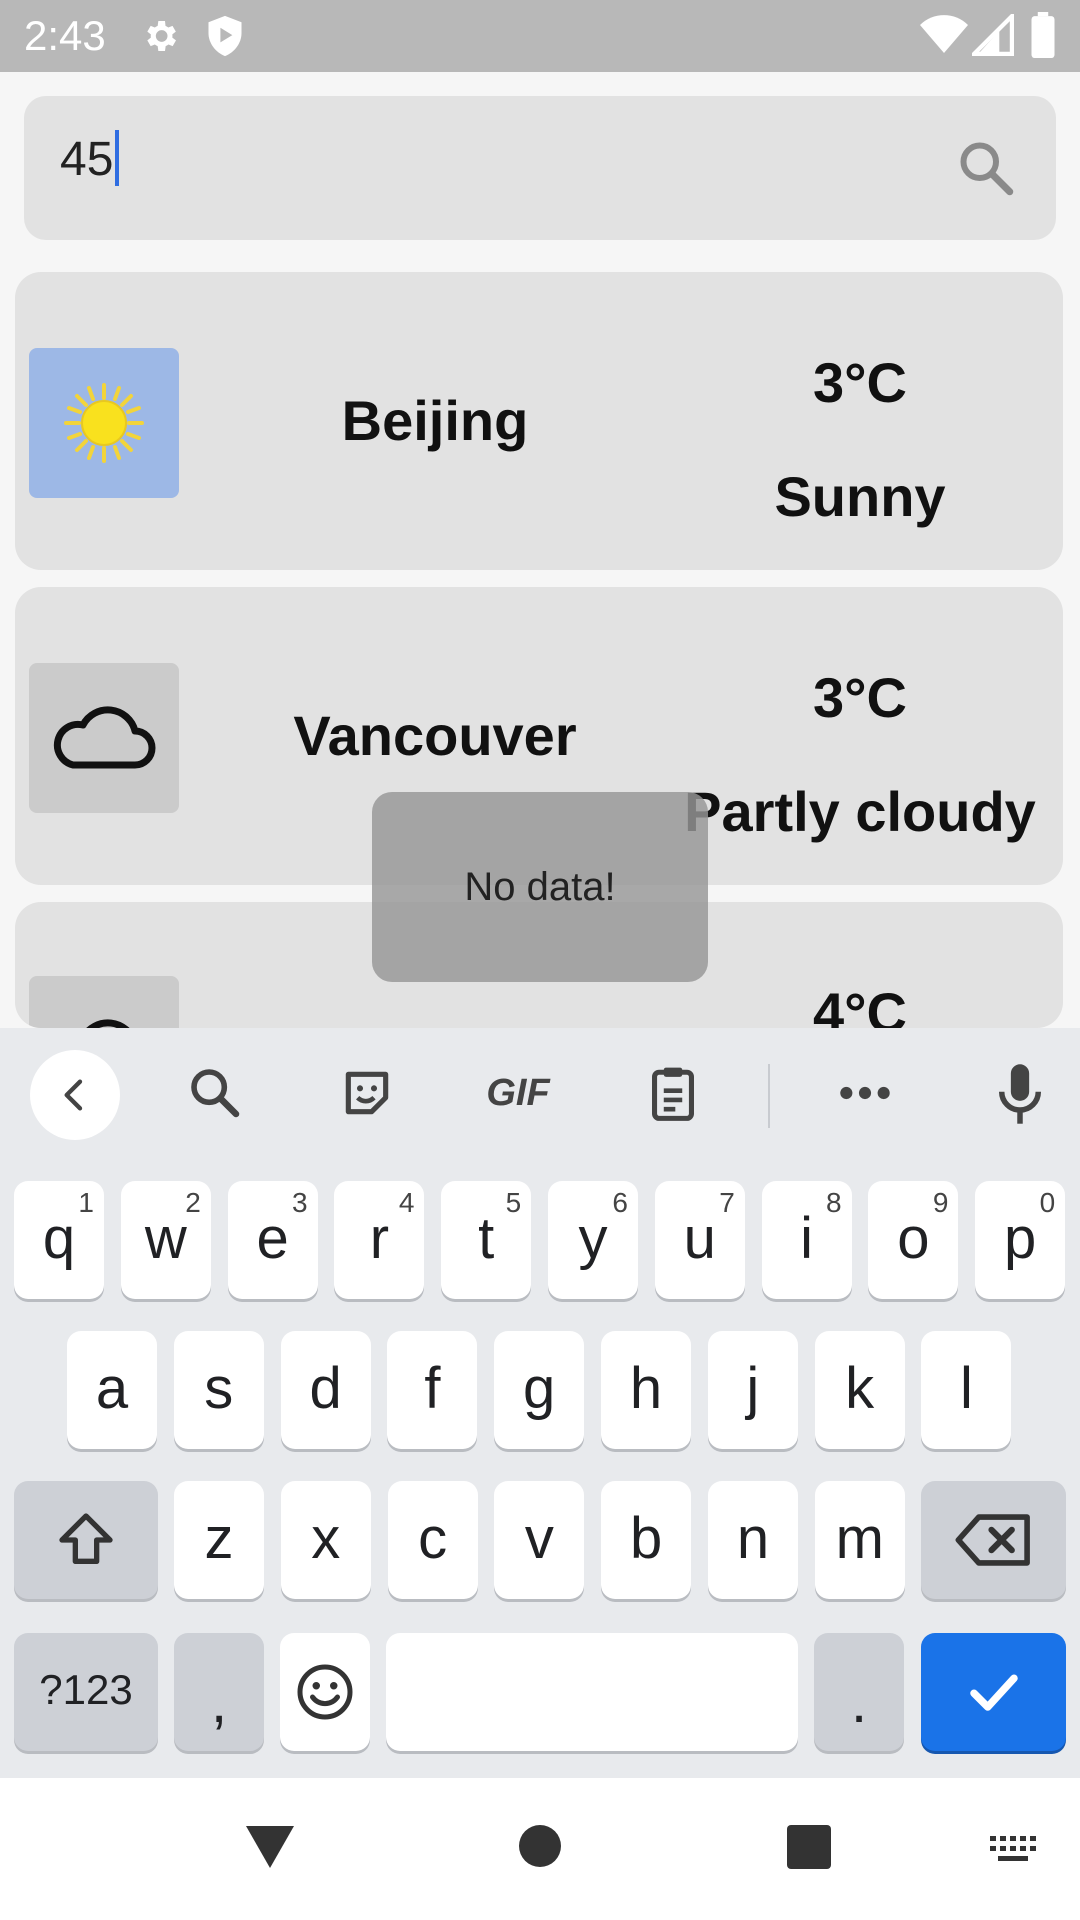 The height and width of the screenshot is (1920, 1080). What do you see at coordinates (193, 1202) in the screenshot?
I see `key-hint: 2` at bounding box center [193, 1202].